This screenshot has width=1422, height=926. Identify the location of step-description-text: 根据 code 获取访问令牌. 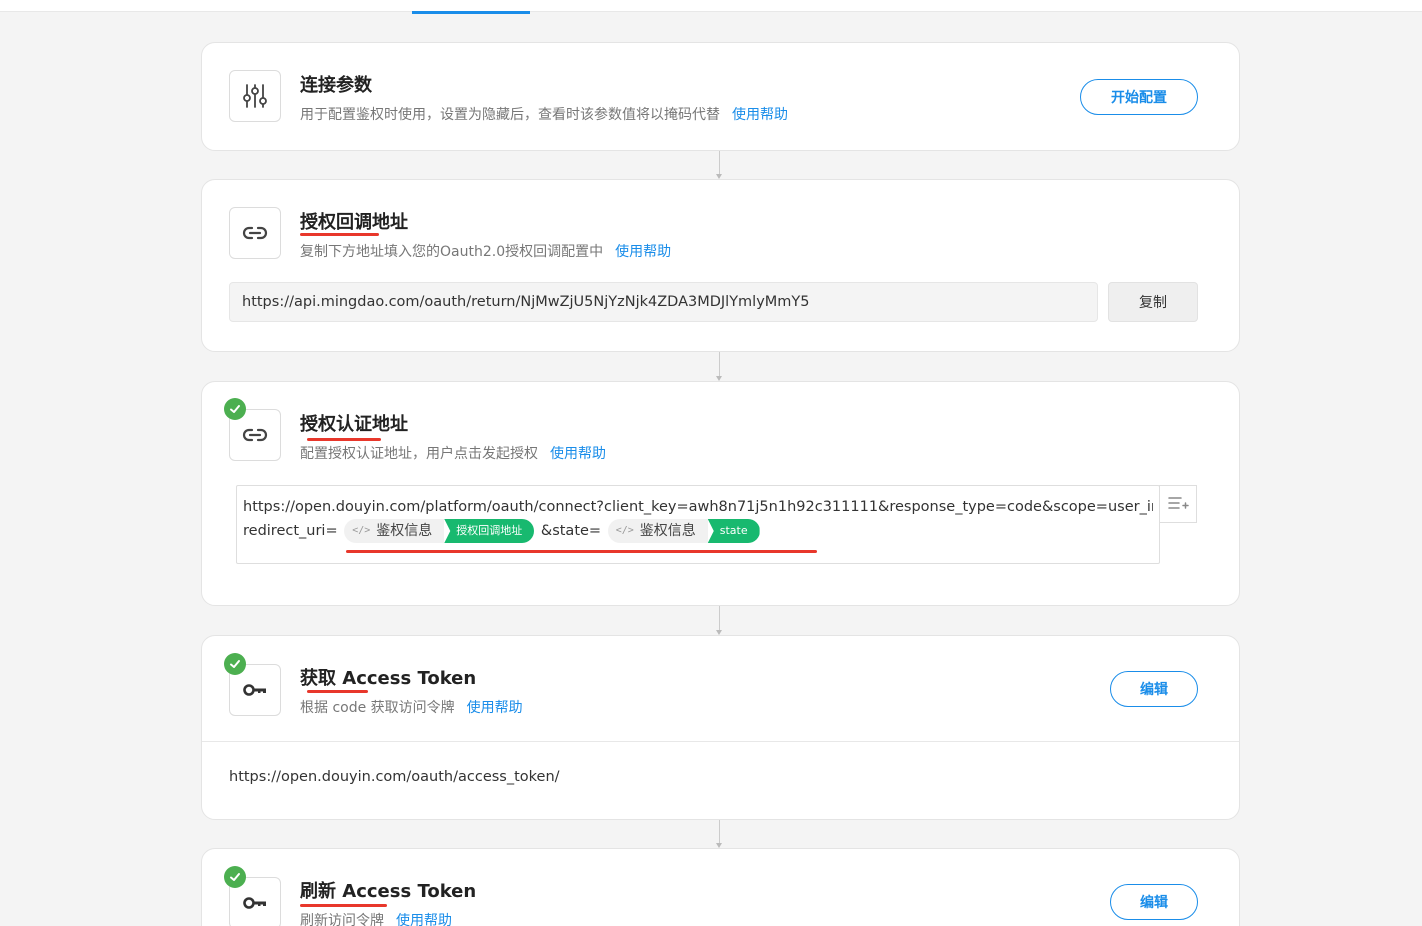
(377, 708).